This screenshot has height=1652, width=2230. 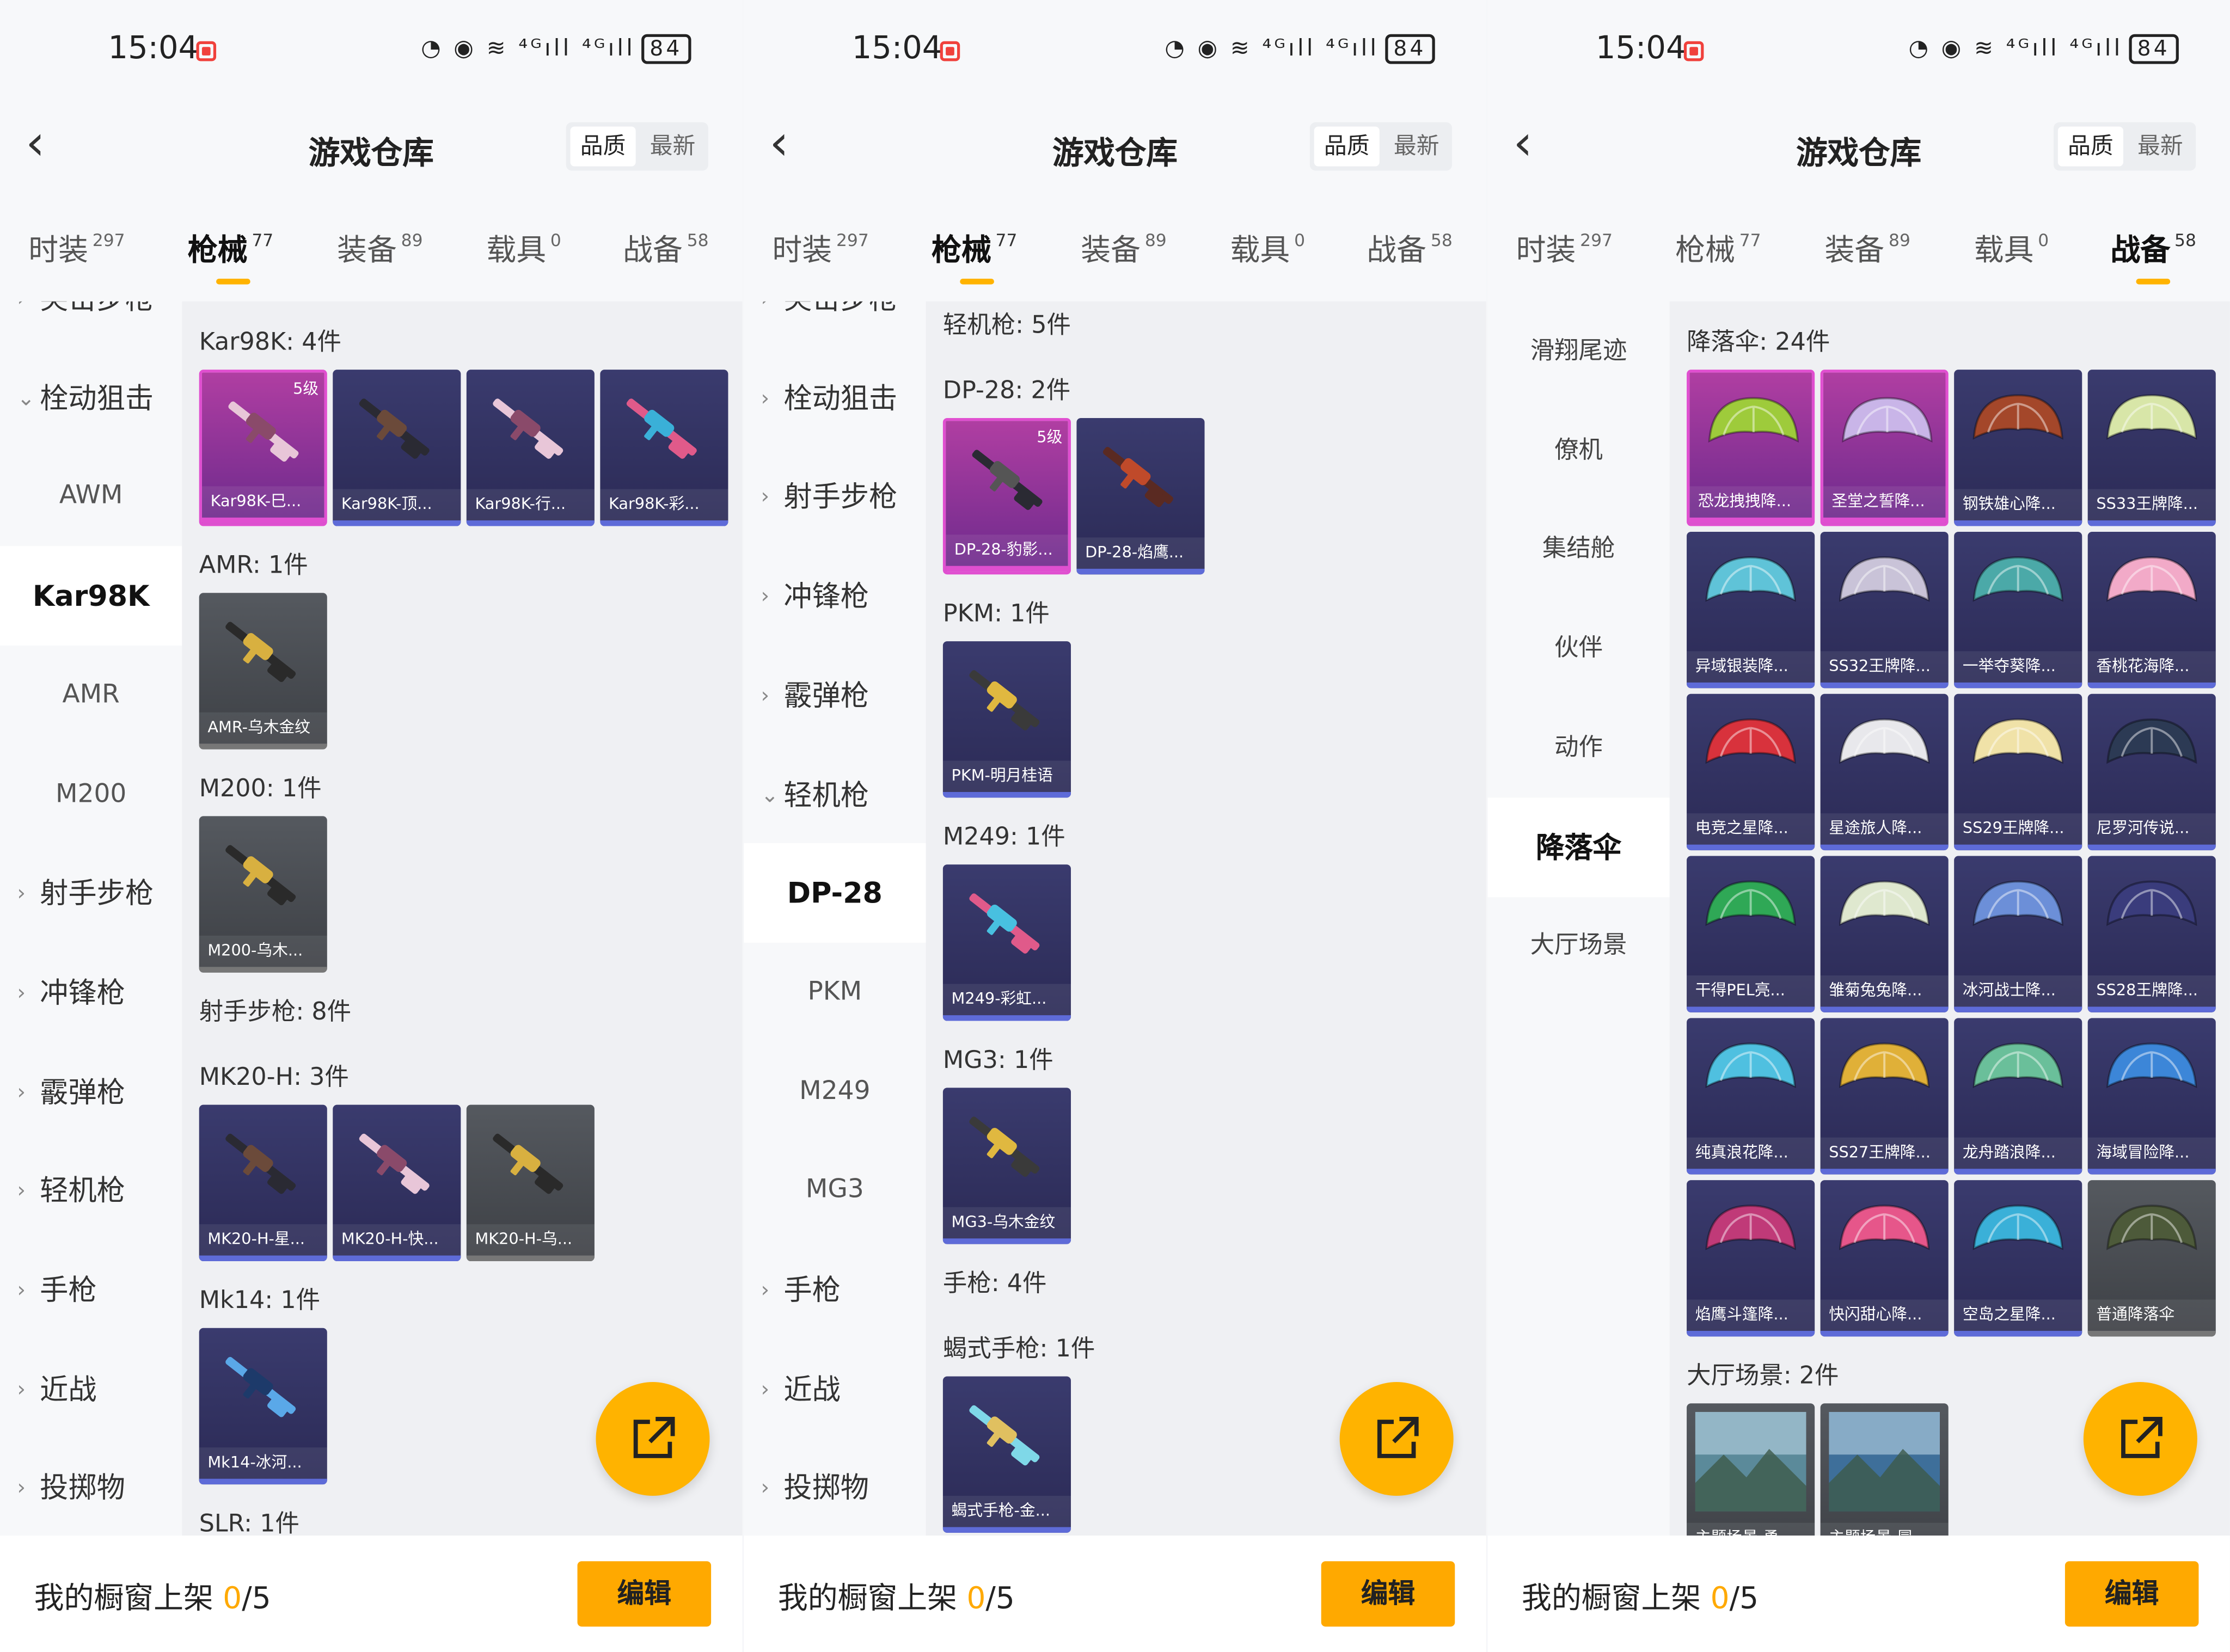 What do you see at coordinates (1578, 549) in the screenshot?
I see `sidebar-item: 集结舱` at bounding box center [1578, 549].